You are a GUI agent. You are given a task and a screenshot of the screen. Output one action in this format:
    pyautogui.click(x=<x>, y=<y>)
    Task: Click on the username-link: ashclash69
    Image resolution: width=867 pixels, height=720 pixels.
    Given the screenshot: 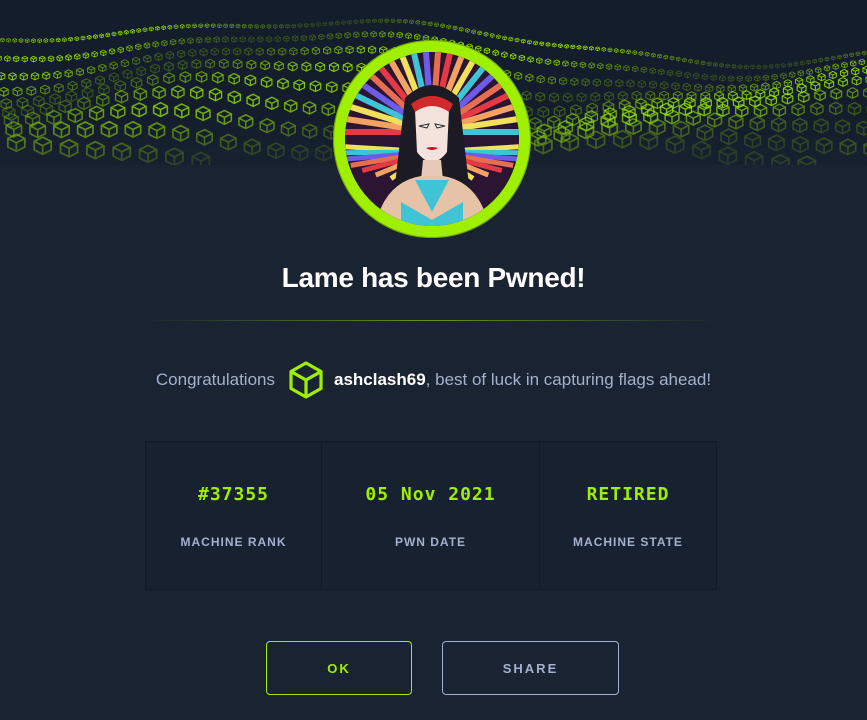 What is the action you would take?
    pyautogui.click(x=380, y=380)
    